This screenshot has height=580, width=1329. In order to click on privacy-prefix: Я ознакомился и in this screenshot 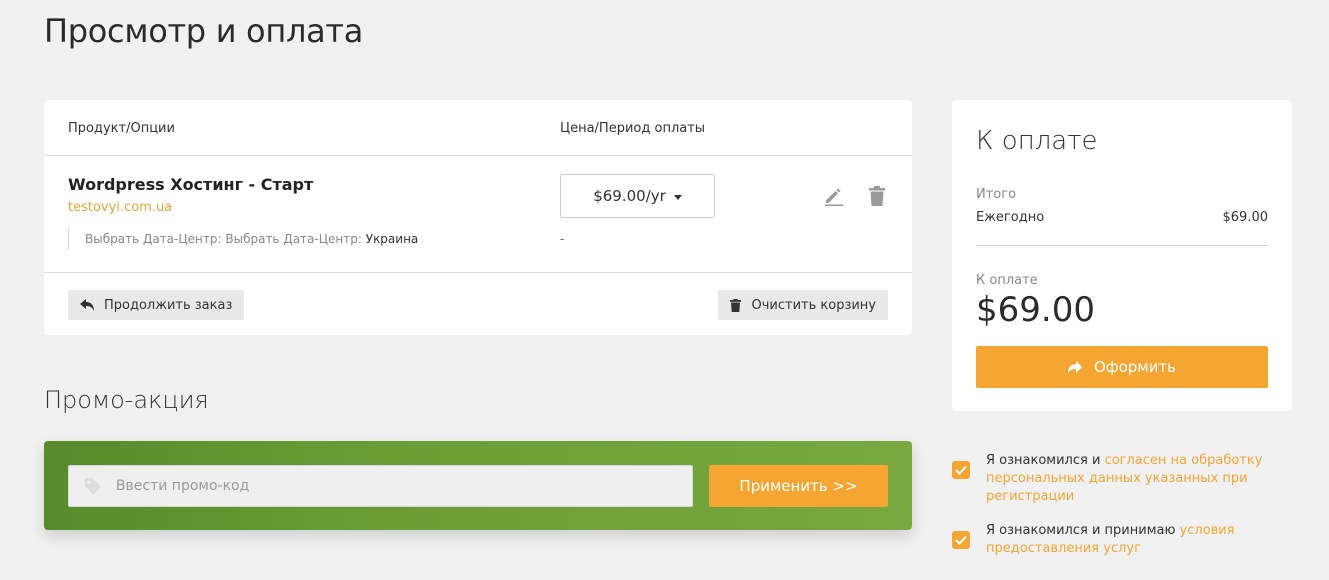, I will do `click(1045, 460)`.